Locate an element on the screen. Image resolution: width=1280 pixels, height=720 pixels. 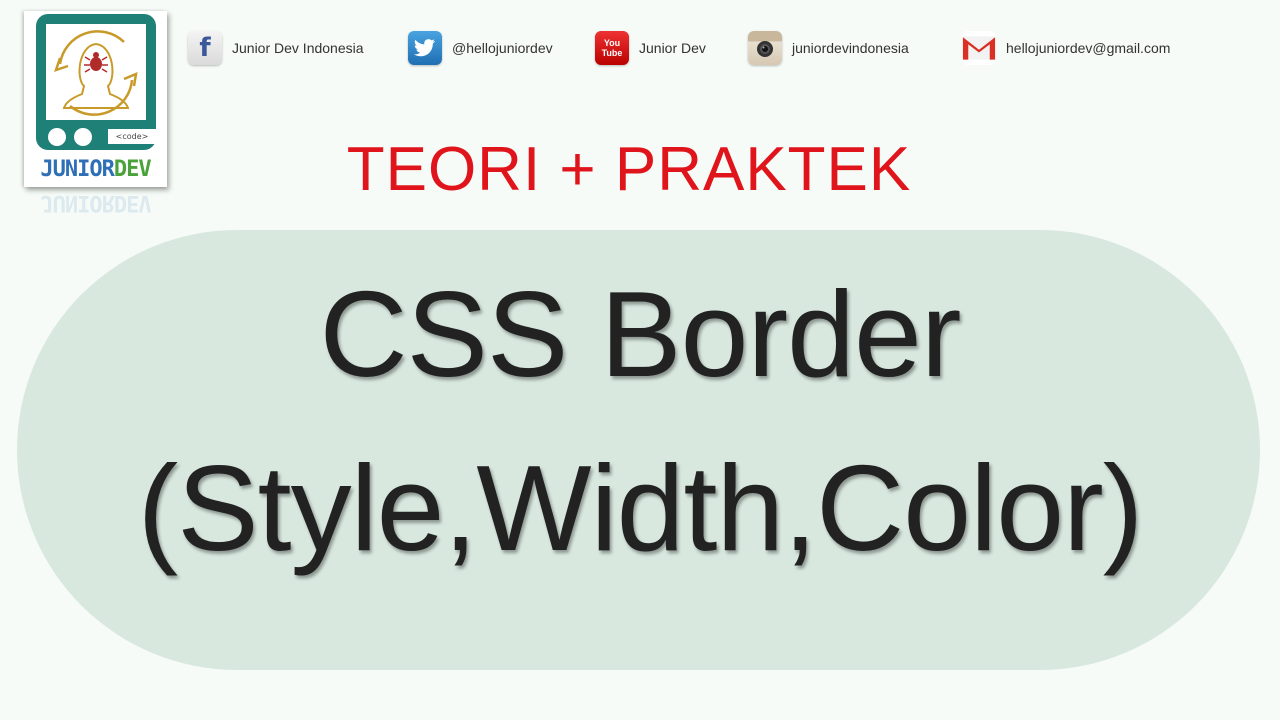
main-title-line2: (Style,Width,Color) is located at coordinates (640, 508).